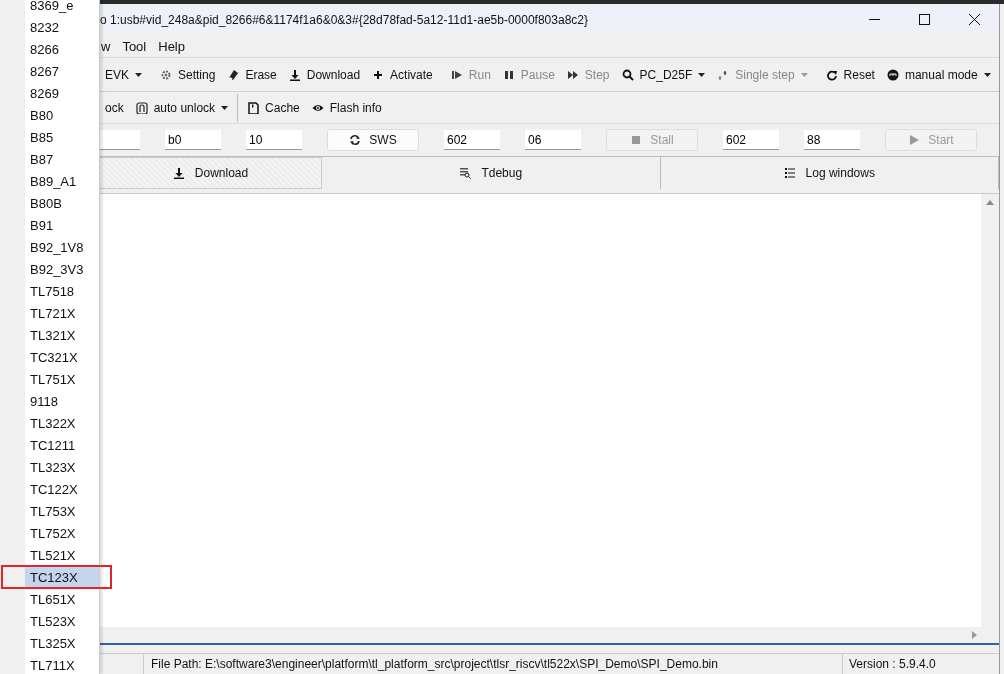 This screenshot has height=674, width=1004. What do you see at coordinates (62, 511) in the screenshot?
I see `menu-option: TL753X` at bounding box center [62, 511].